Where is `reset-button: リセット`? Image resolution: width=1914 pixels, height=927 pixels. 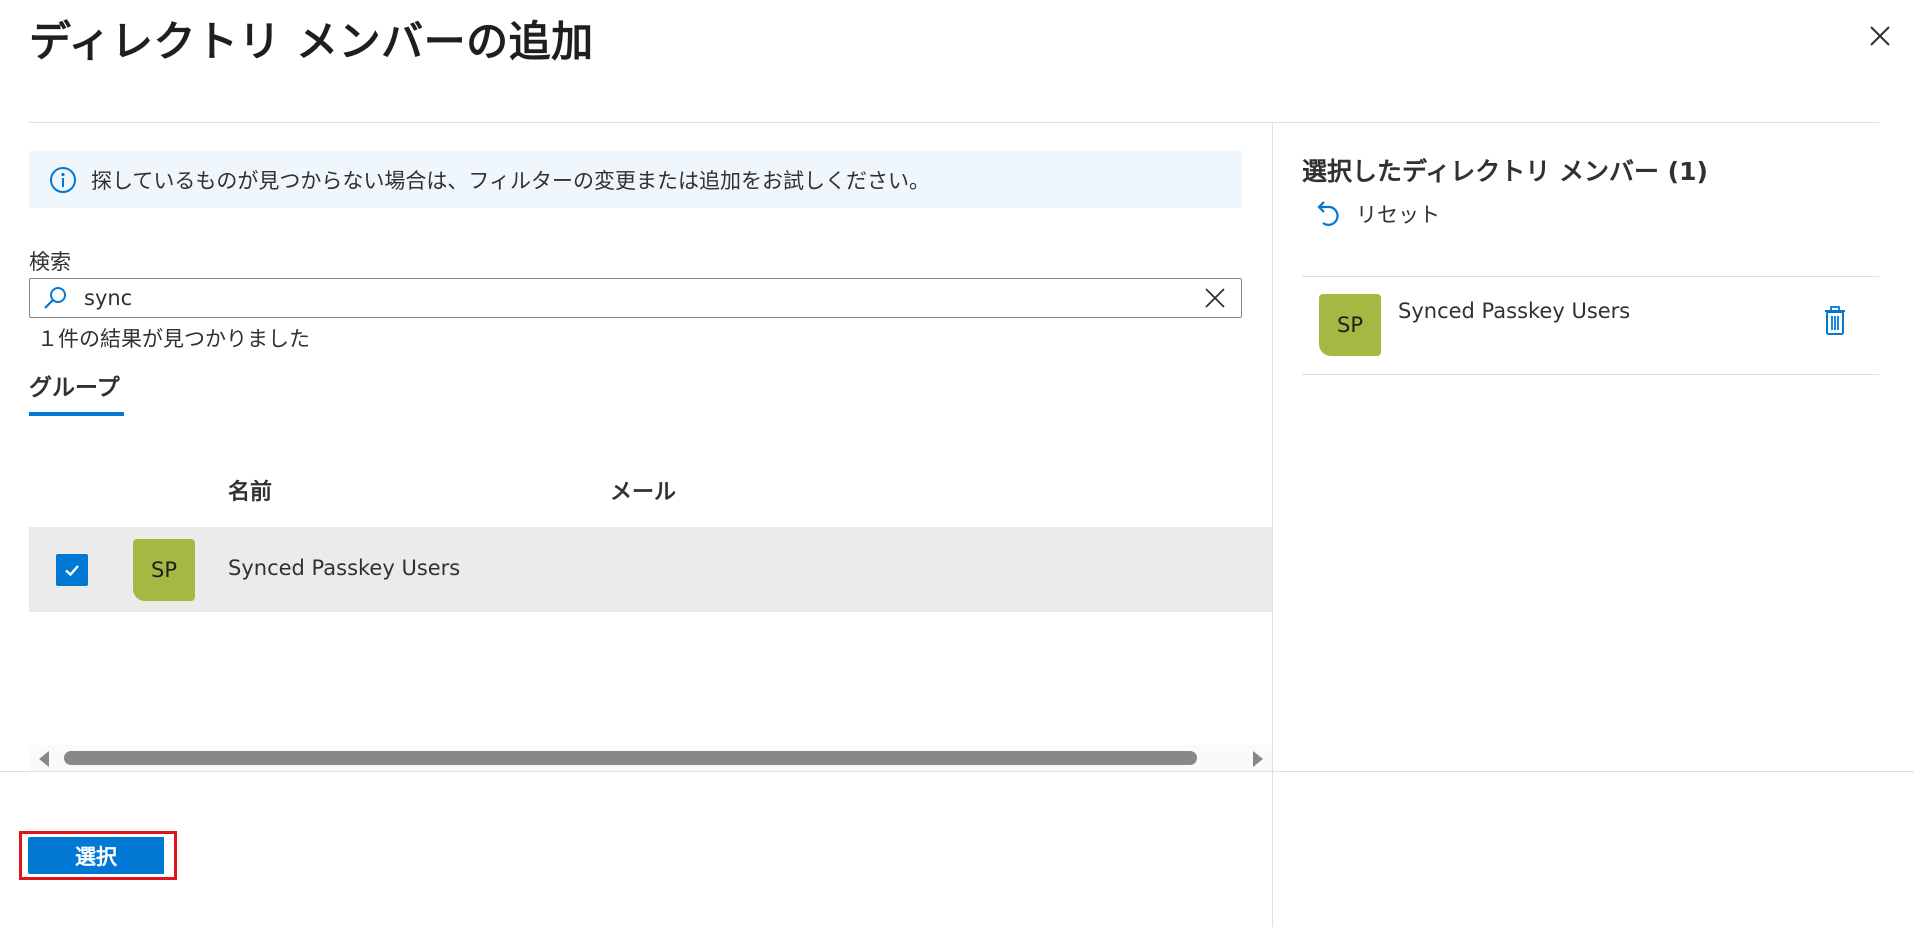
reset-button: リセット is located at coordinates (1377, 214).